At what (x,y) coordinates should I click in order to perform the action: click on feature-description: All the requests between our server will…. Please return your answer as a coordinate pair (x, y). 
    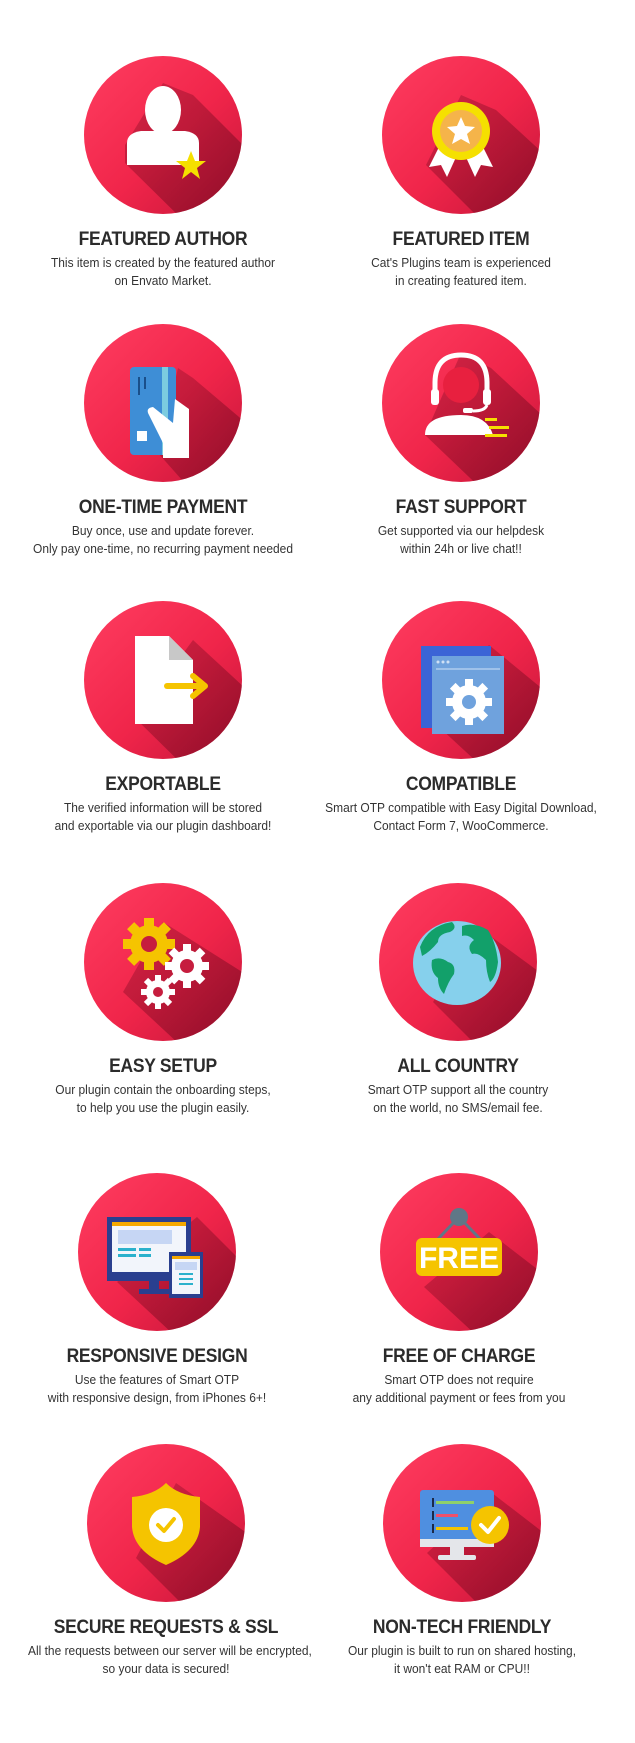
    Looking at the image, I should click on (170, 1659).